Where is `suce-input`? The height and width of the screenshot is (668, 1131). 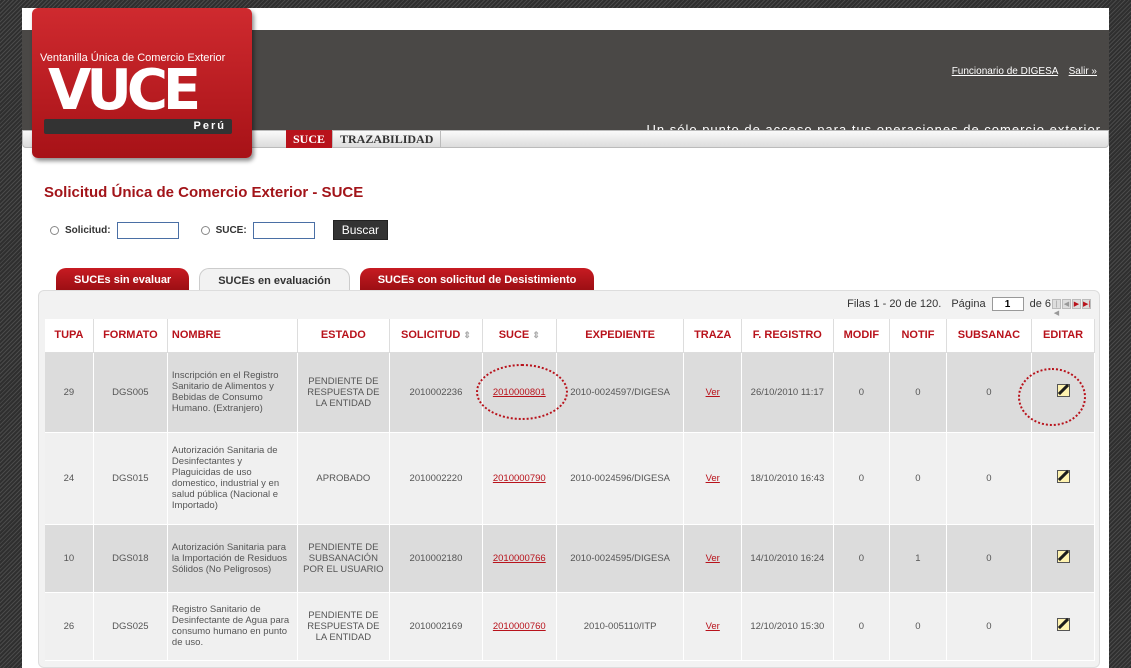
suce-input is located at coordinates (283, 230).